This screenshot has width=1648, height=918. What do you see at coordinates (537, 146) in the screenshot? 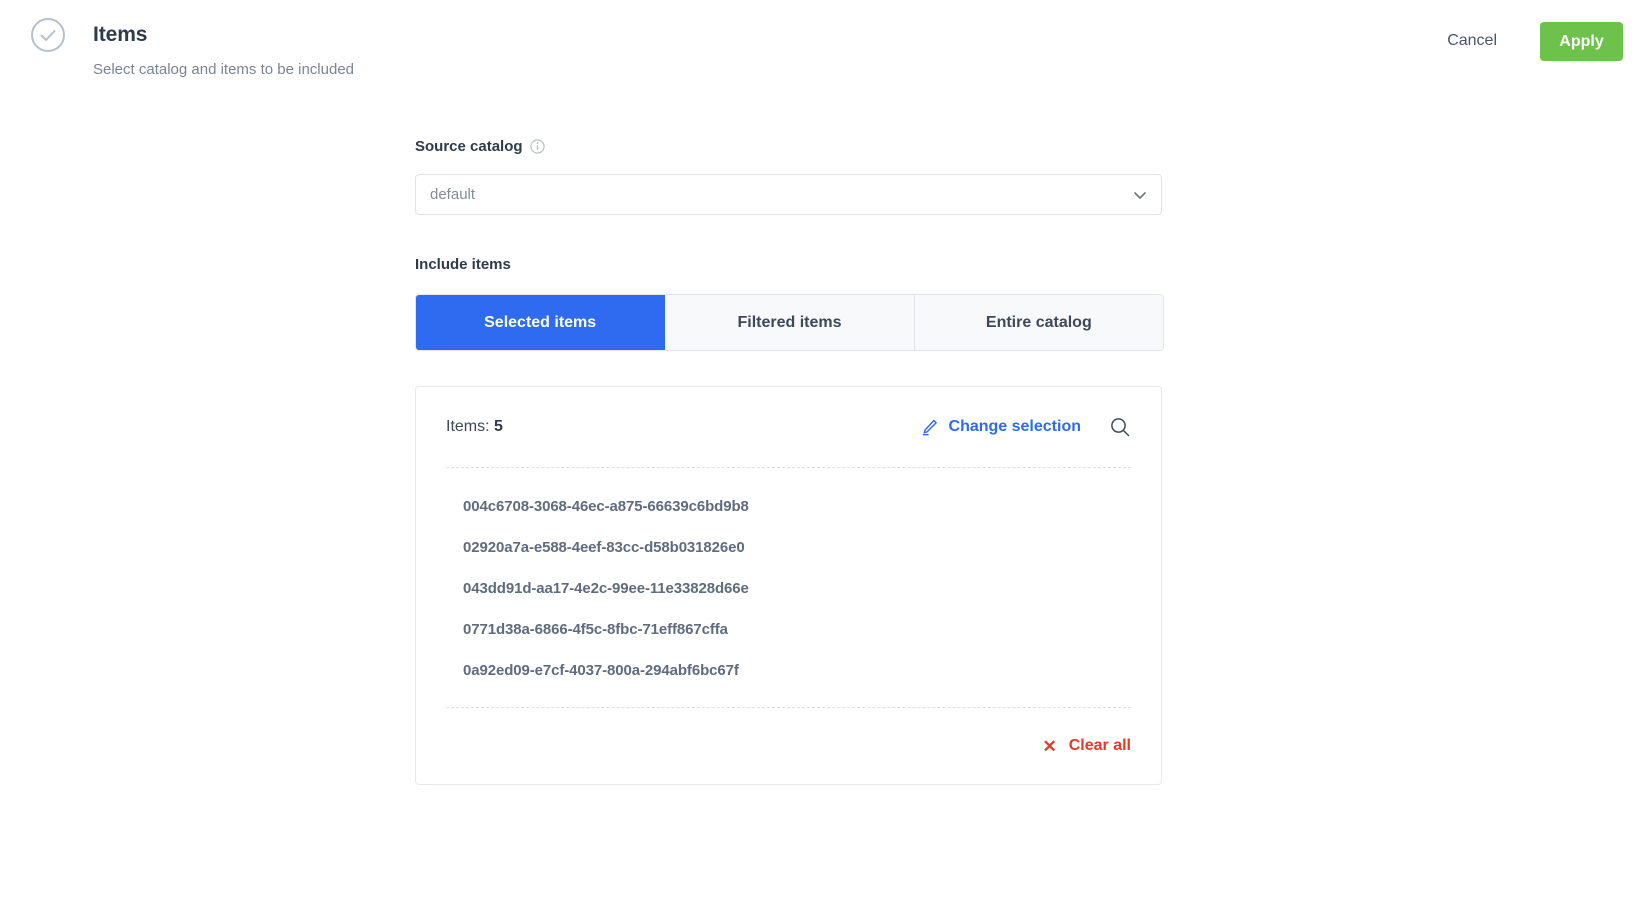
I see `info-icon` at bounding box center [537, 146].